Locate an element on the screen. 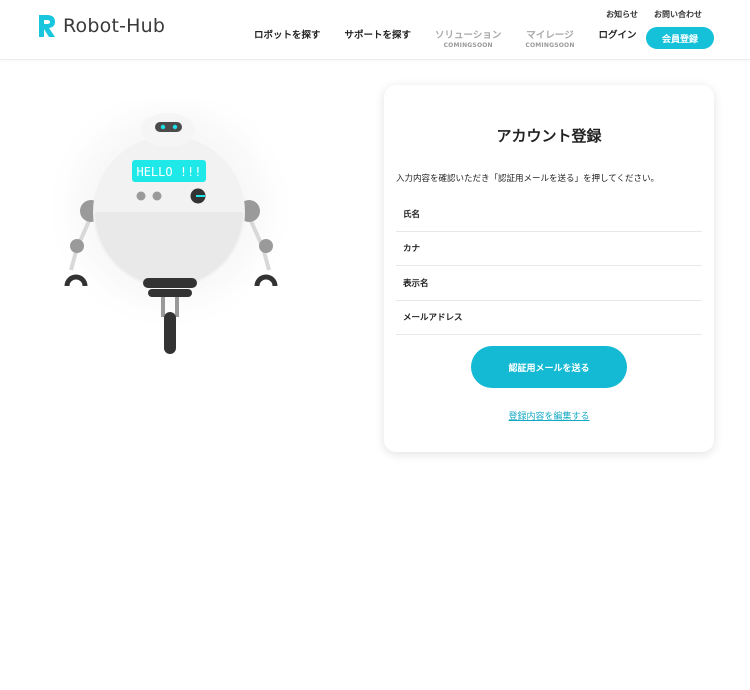  logo-text: Robot-Hub is located at coordinates (114, 26).